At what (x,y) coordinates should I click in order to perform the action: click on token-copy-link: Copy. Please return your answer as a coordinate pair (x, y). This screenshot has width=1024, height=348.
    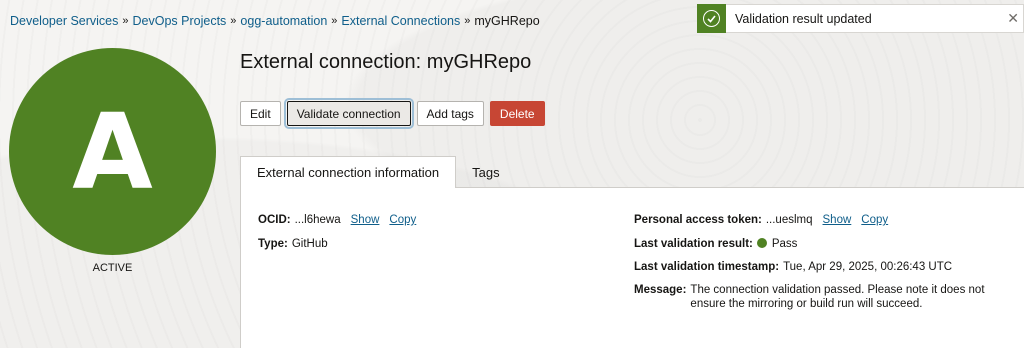
    Looking at the image, I should click on (874, 220).